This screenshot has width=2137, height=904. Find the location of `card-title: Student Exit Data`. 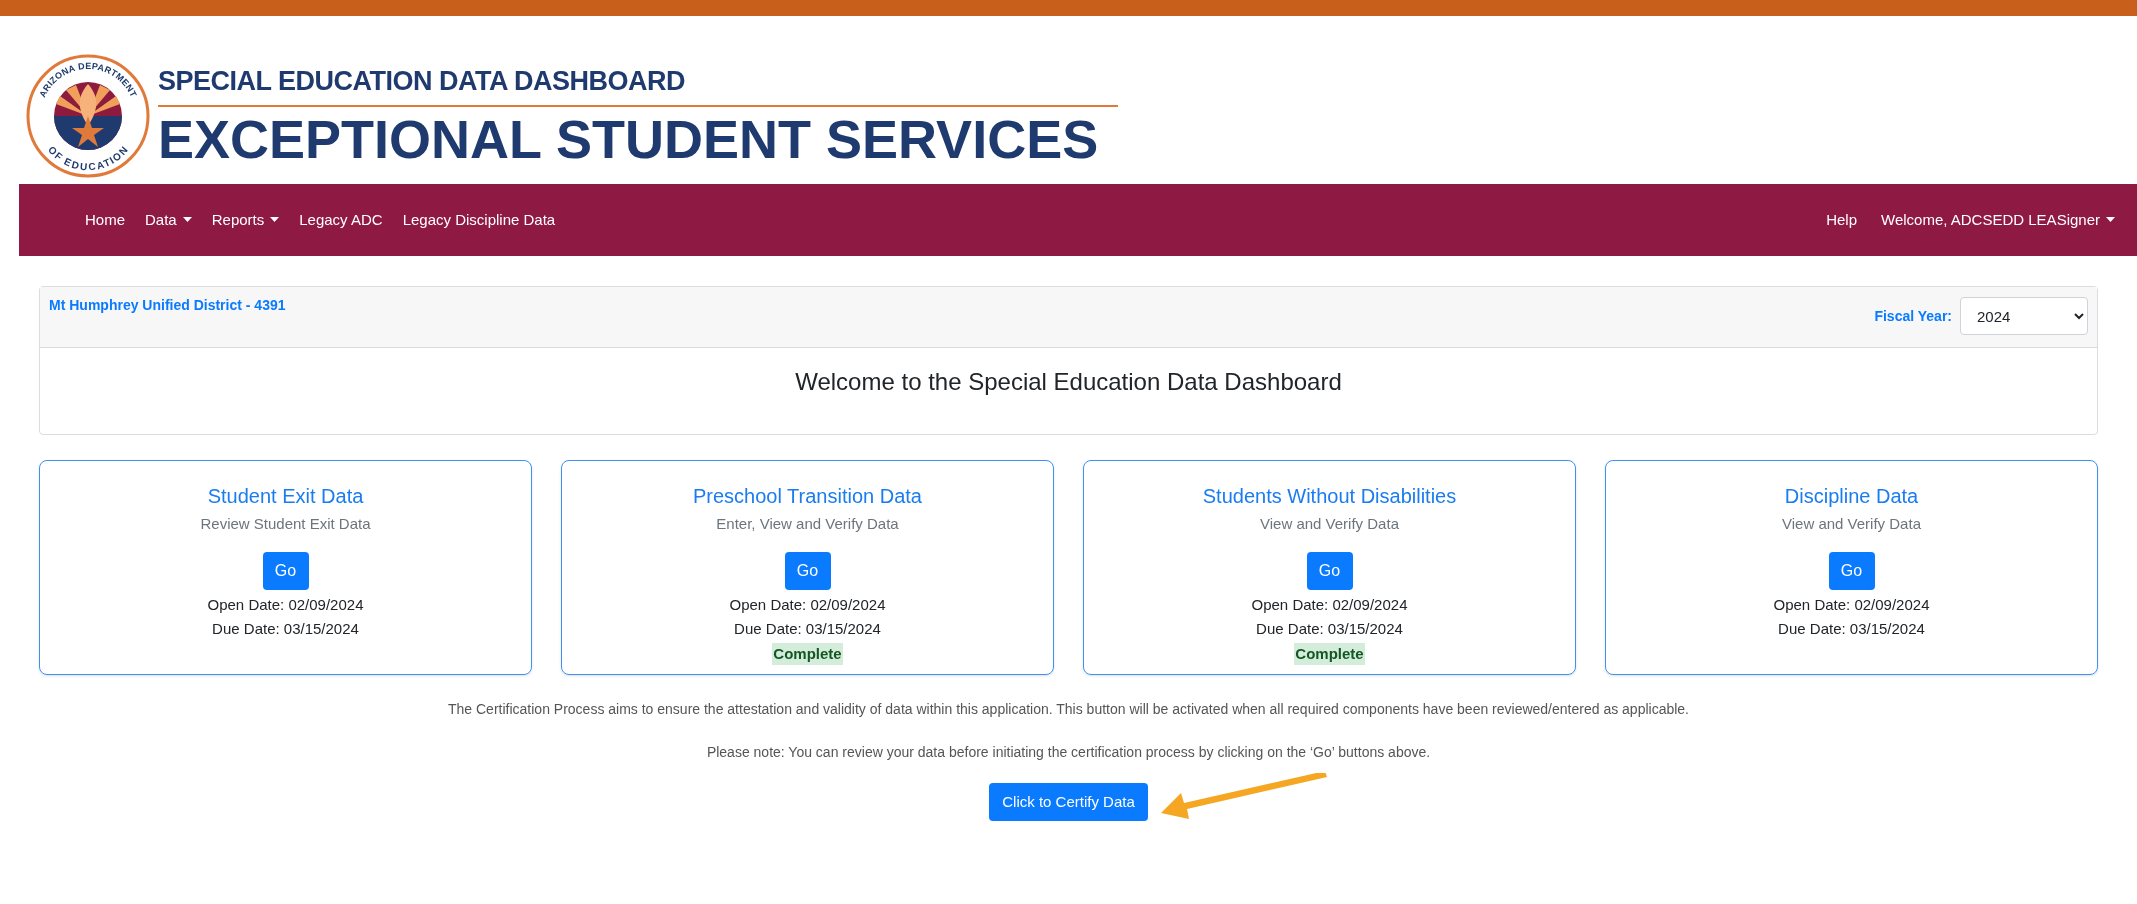

card-title: Student Exit Data is located at coordinates (285, 496).